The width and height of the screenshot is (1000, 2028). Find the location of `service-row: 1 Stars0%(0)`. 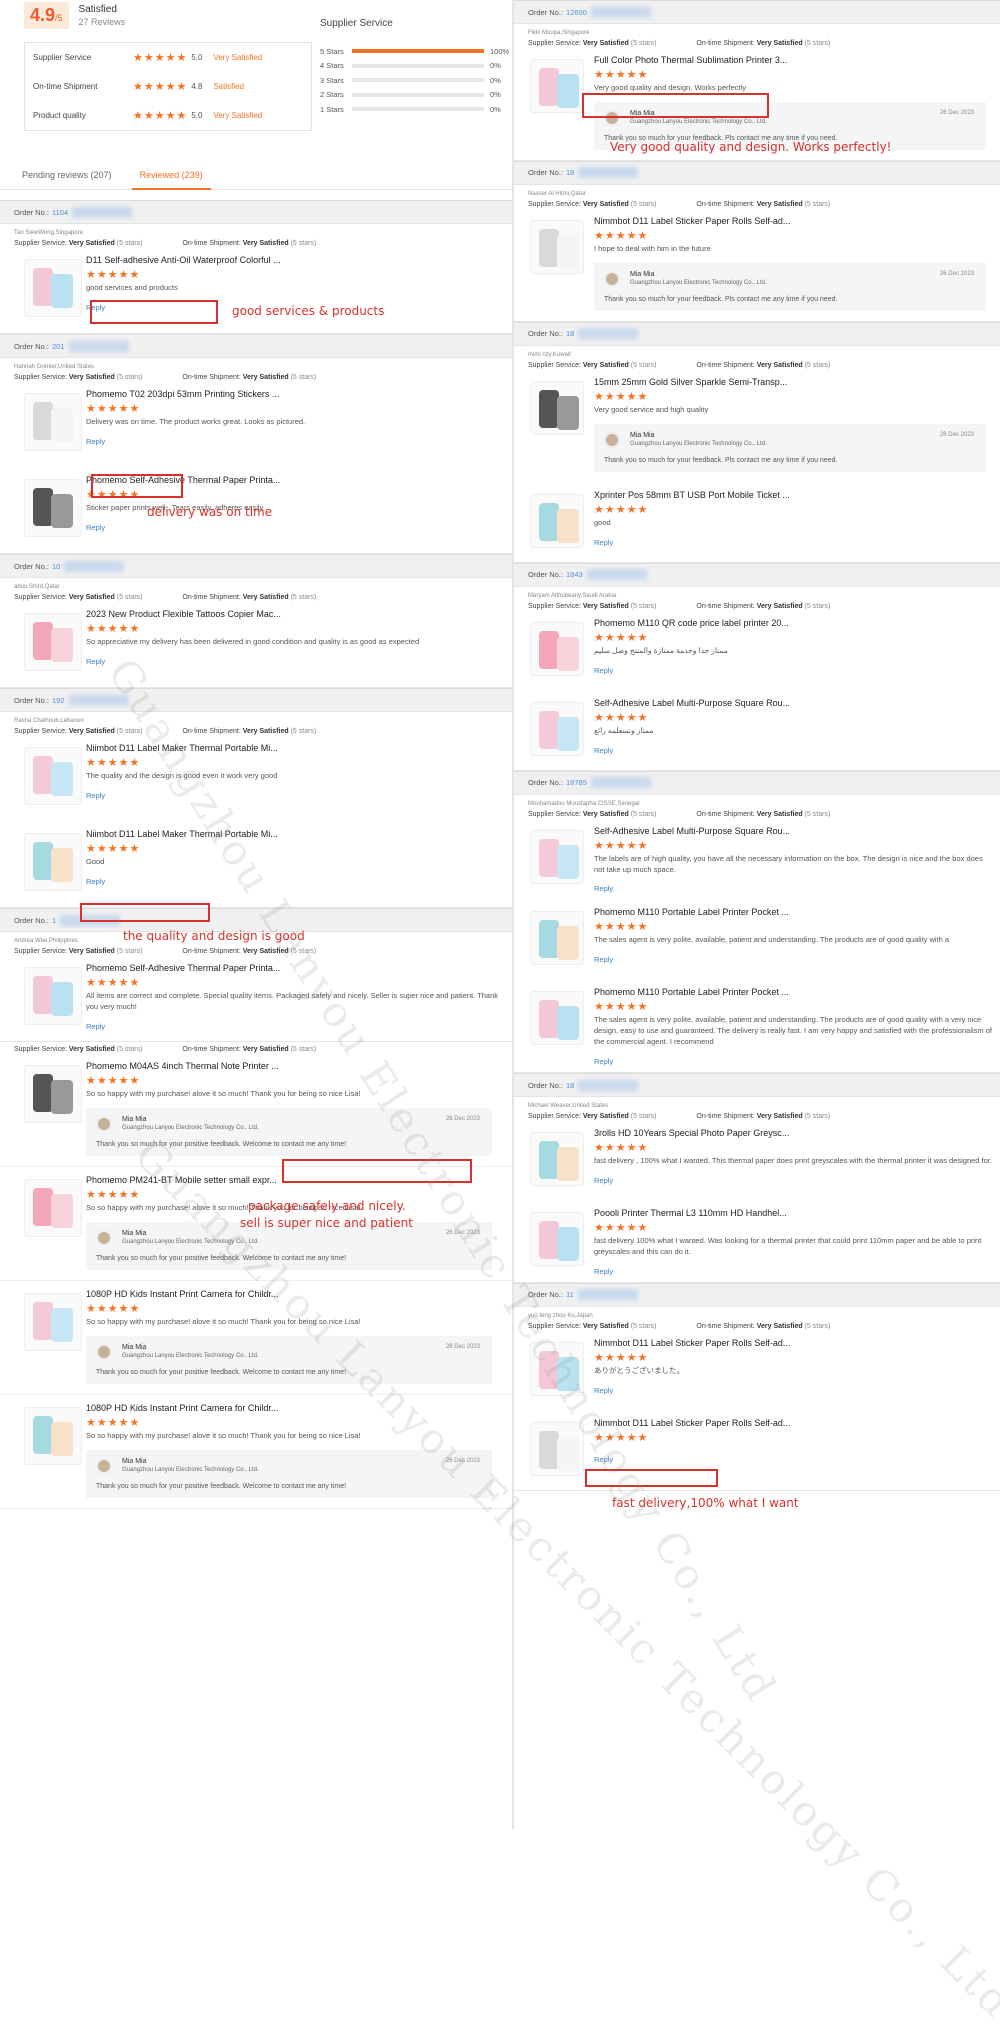

service-row: 1 Stars0%(0) is located at coordinates (425, 109).